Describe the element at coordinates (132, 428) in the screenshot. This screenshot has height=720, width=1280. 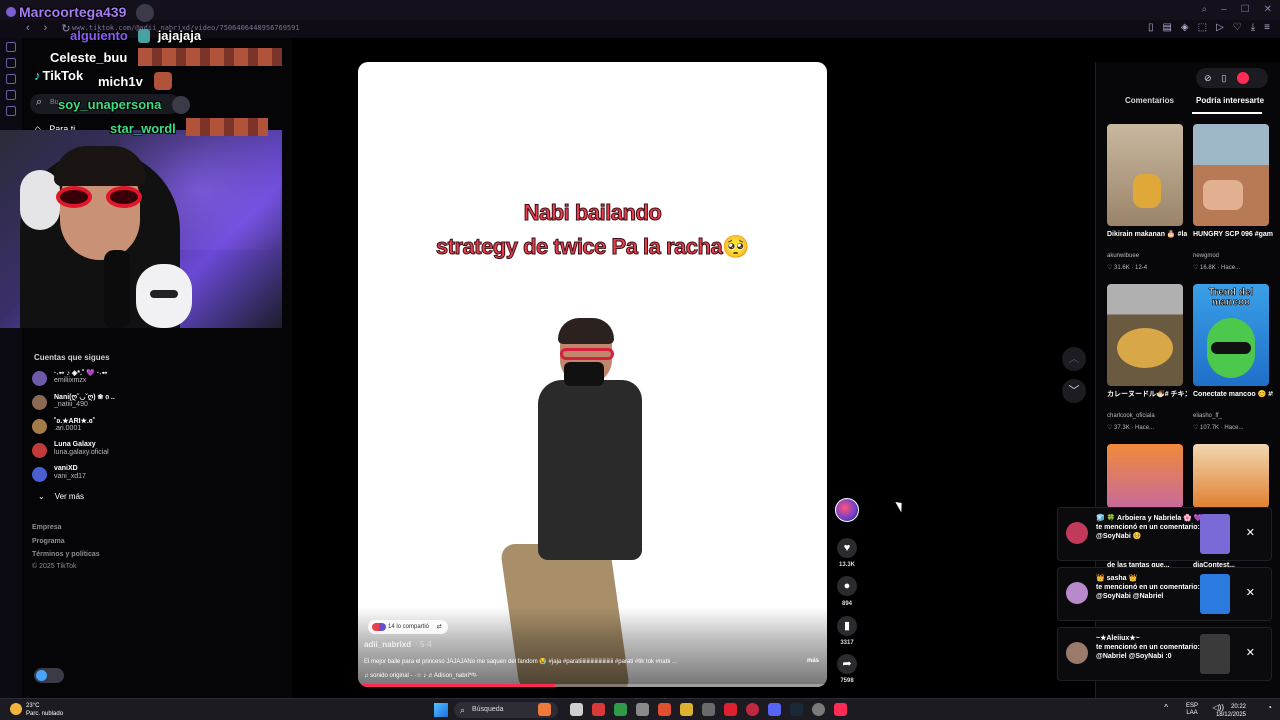
I see `following-item: ˚ʚ.★ARI★.ɞ˚ .ari.0001` at that location.